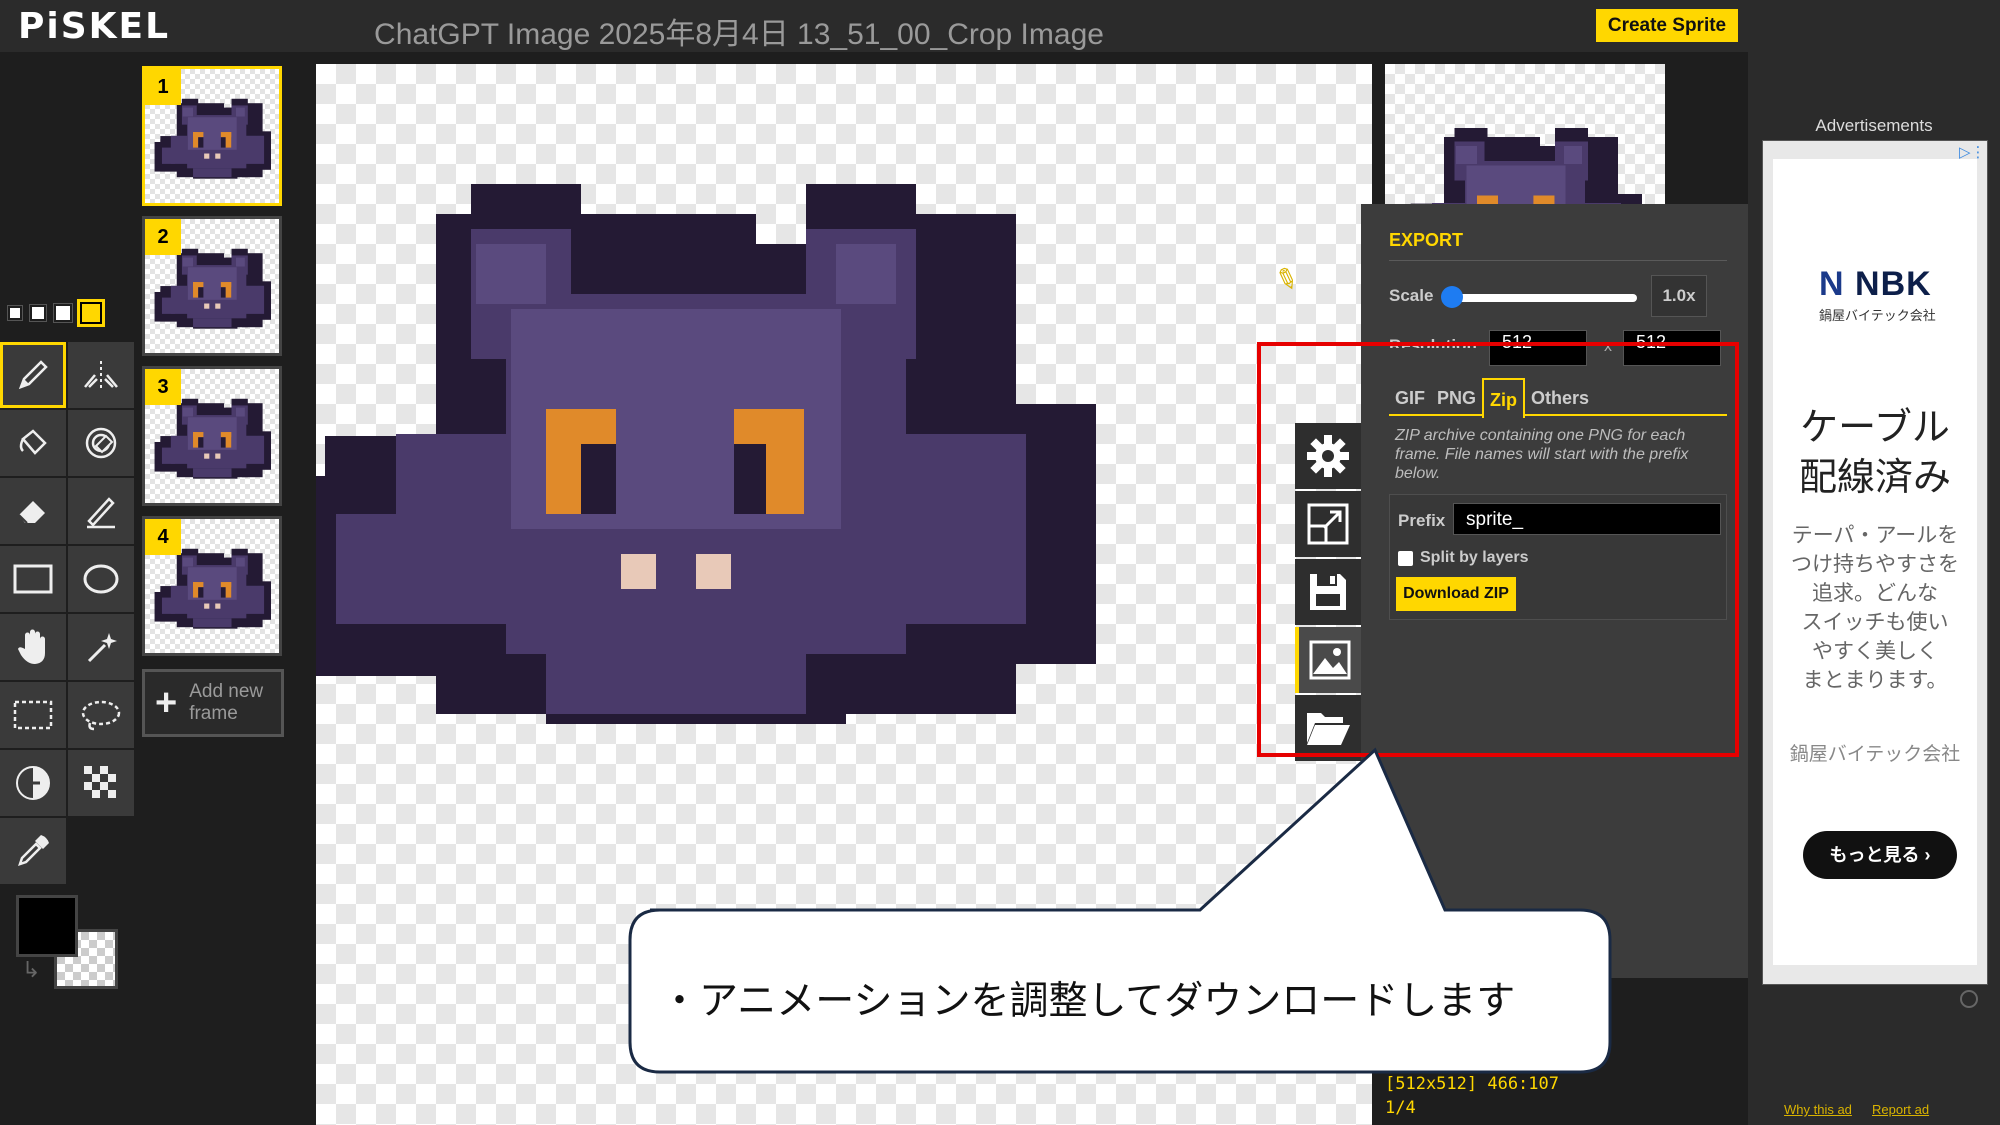  I want to click on scale-slider-track, so click(1542, 298).